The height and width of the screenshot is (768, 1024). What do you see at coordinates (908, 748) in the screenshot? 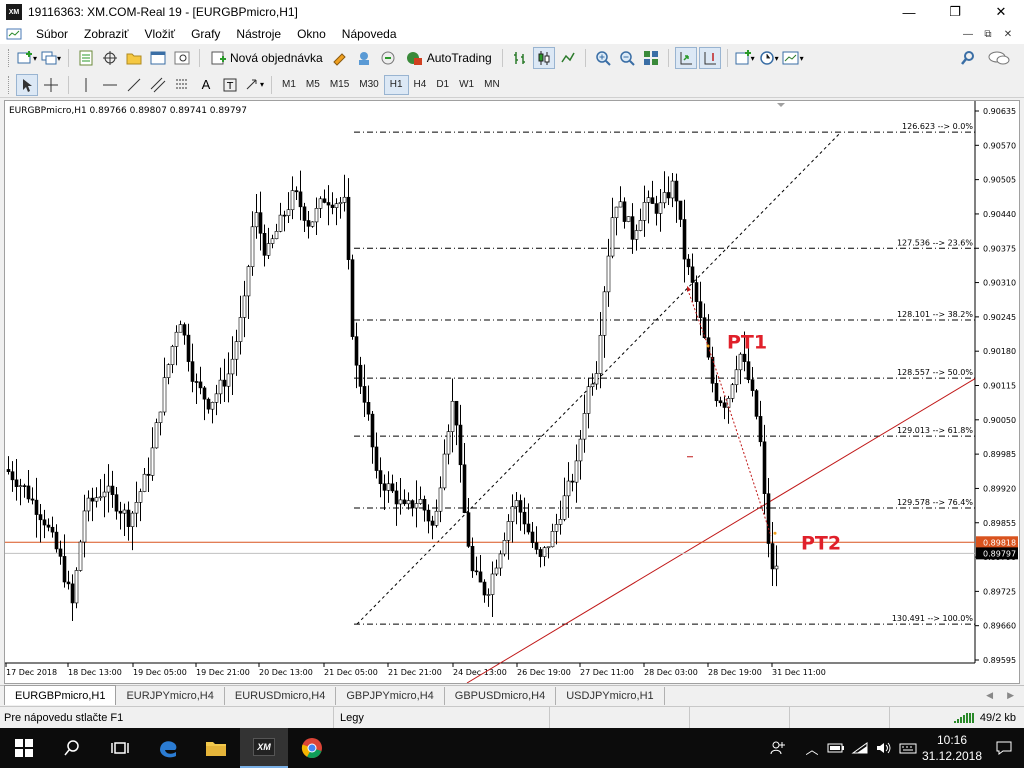
I see `keyboard-icon` at bounding box center [908, 748].